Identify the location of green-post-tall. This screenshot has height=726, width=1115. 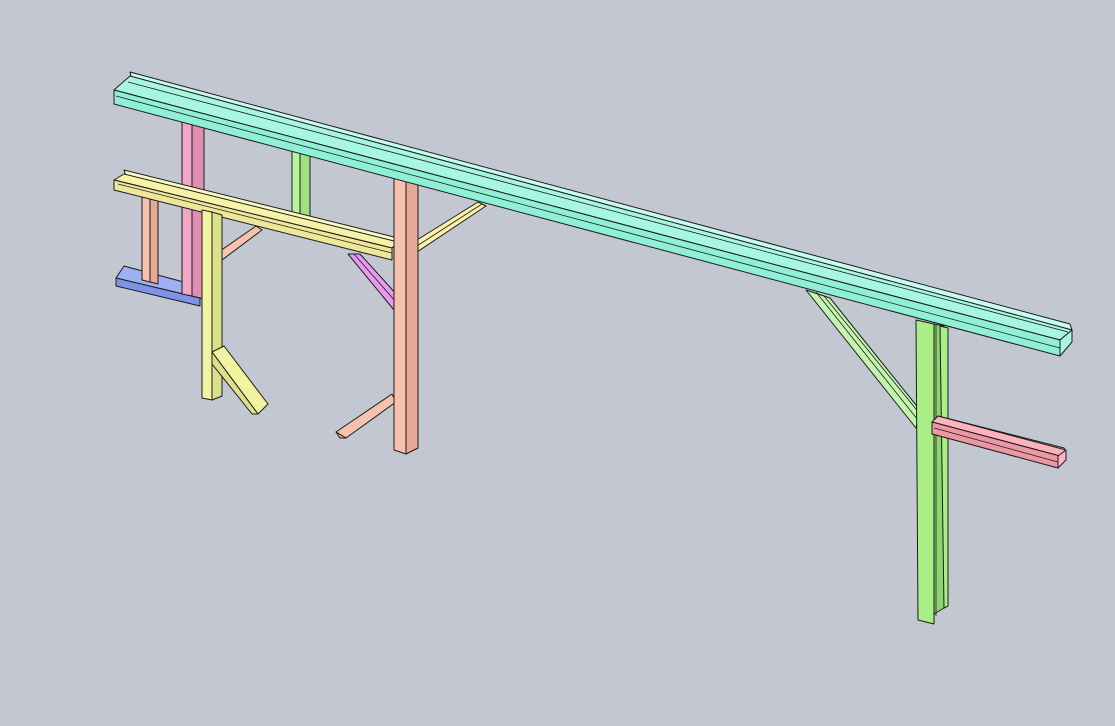
(932, 472).